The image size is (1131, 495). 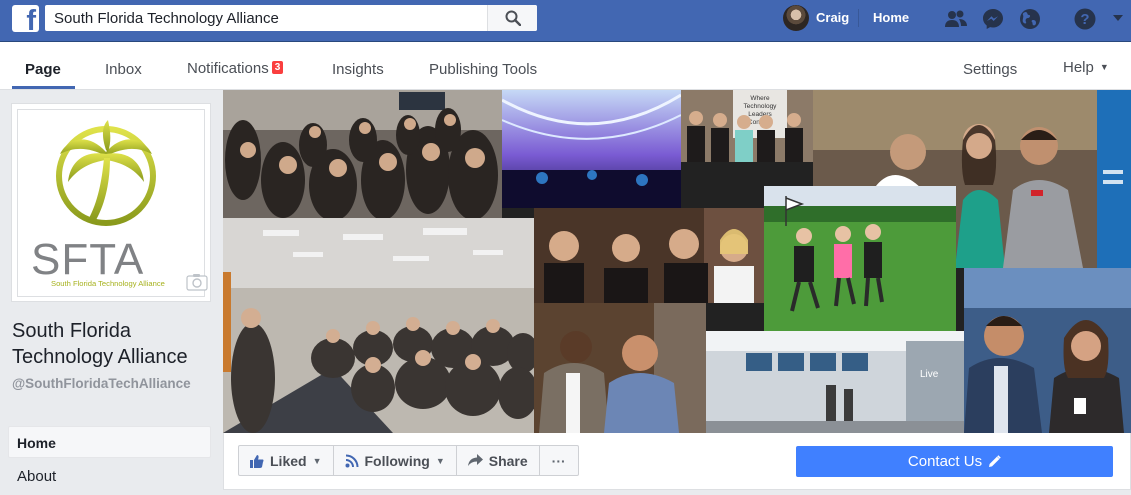 I want to click on liked-label: Liked, so click(x=288, y=460).